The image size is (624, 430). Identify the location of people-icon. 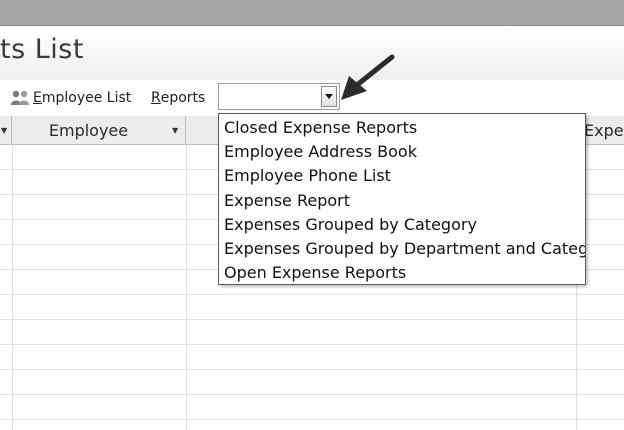
(20, 97).